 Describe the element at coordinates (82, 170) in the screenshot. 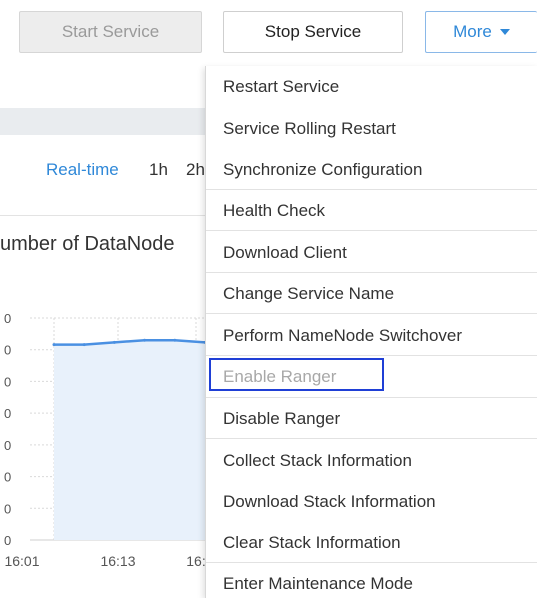

I see `time-range-realtime: Real-time` at that location.